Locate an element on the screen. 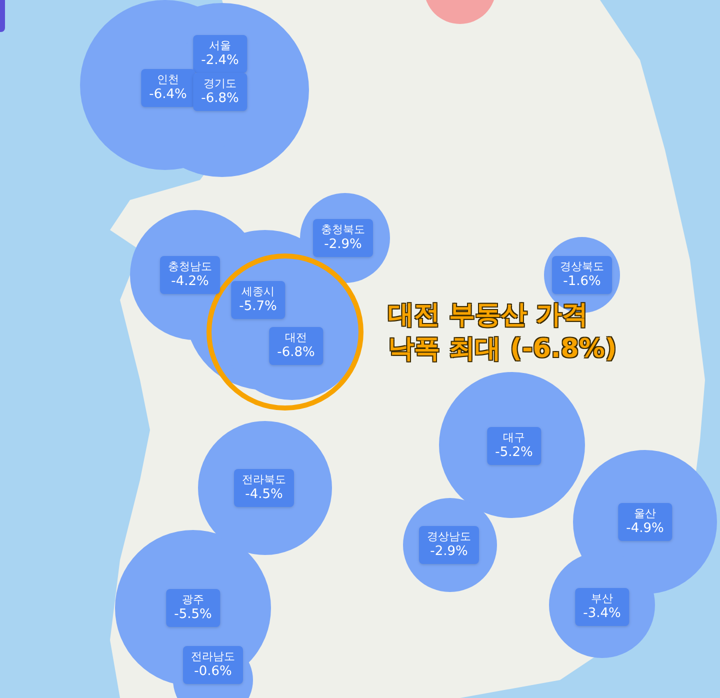 This screenshot has height=698, width=720. region-name: 부산 is located at coordinates (602, 599).